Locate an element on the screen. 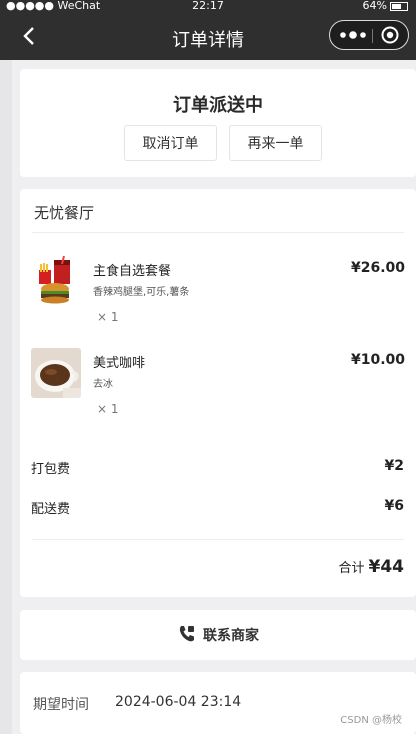 The image size is (416, 734). delivery-fee-label: 配送费 is located at coordinates (51, 509).